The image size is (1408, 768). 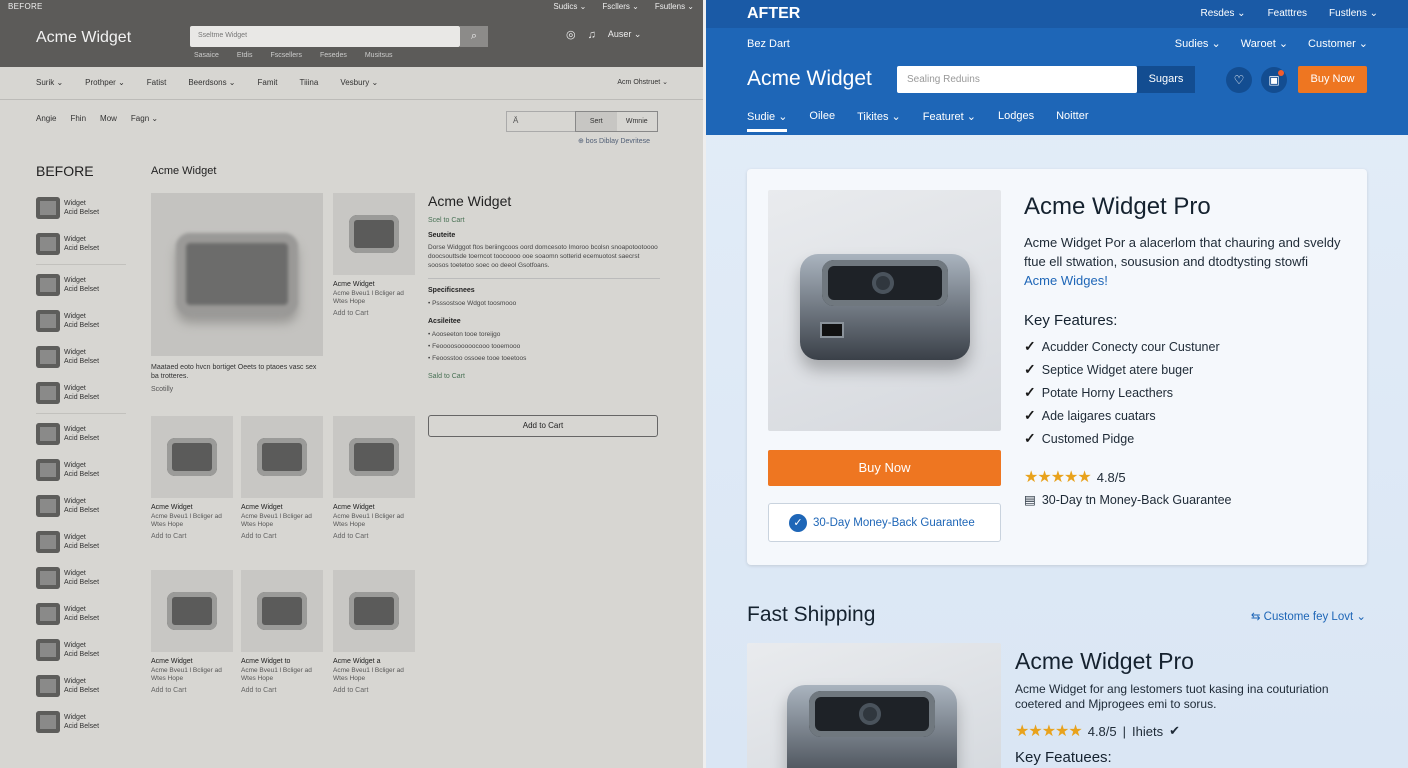 What do you see at coordinates (1128, 500) in the screenshot?
I see `guarantee-line: ▤ 30-Day tn Money-Back Guarantee` at bounding box center [1128, 500].